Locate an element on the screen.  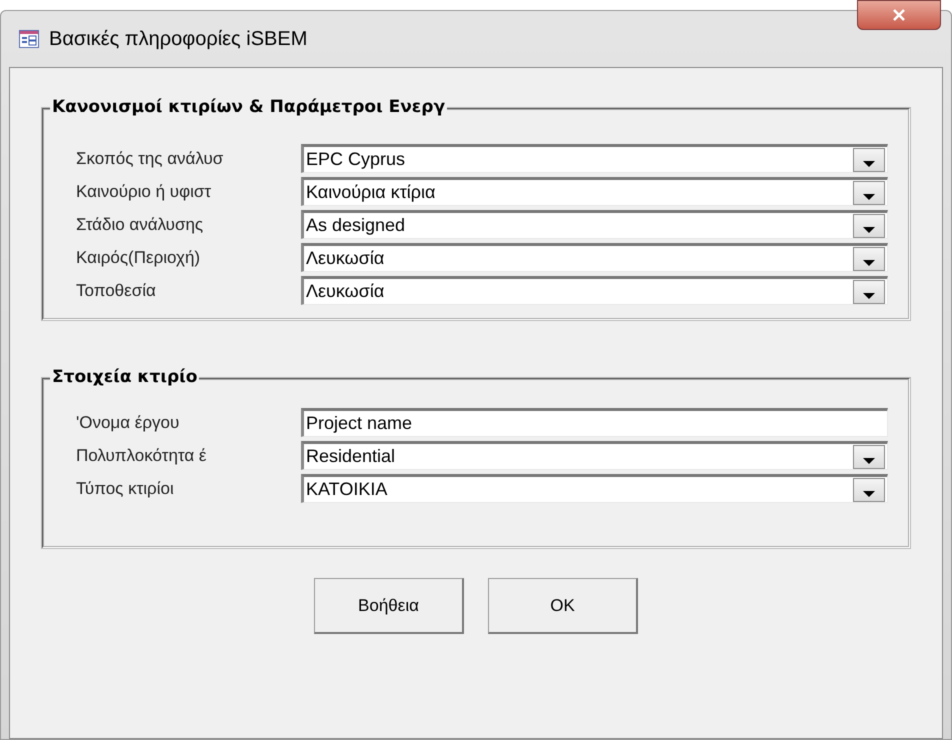
dialog-button: Βοήθεια is located at coordinates (389, 606).